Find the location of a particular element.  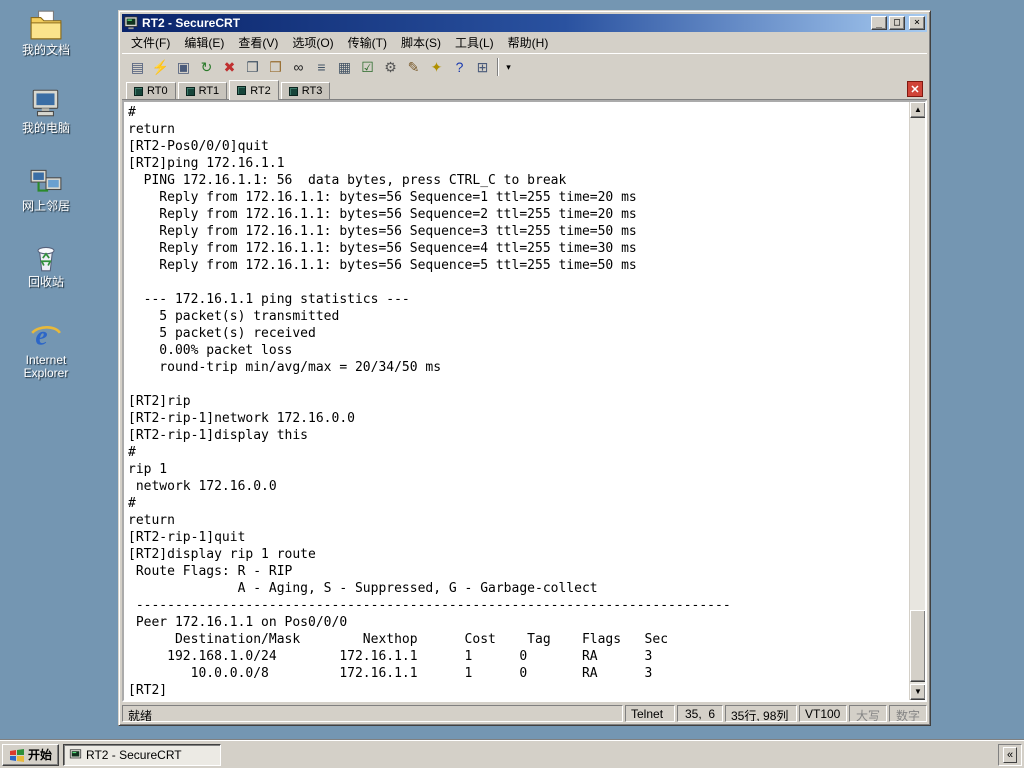

tab-label: RT1 is located at coordinates (209, 91).